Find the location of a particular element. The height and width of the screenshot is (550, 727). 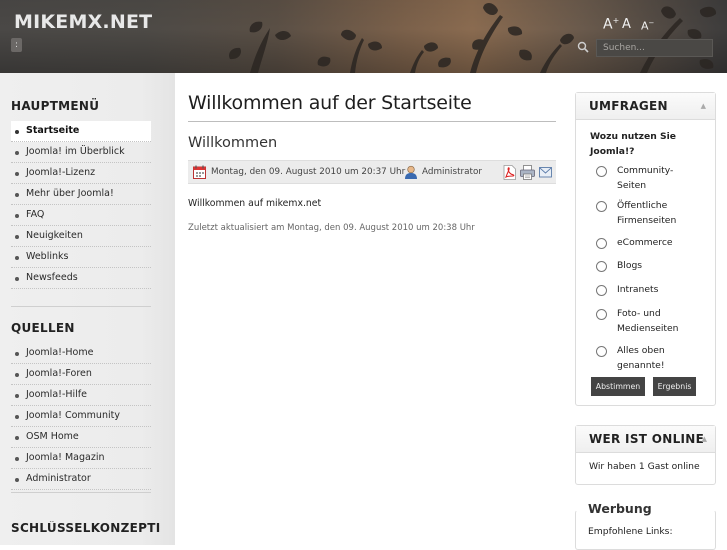

menu-item-joomla-hilfe: Joomla!-Hilfe is located at coordinates (81, 395).